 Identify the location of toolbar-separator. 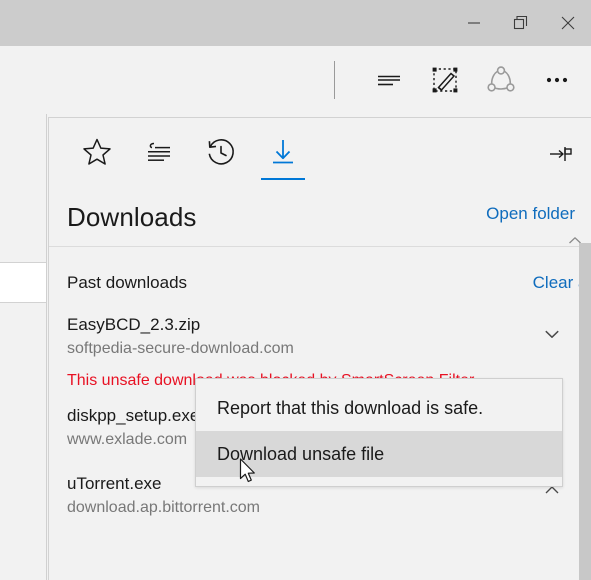
(334, 80).